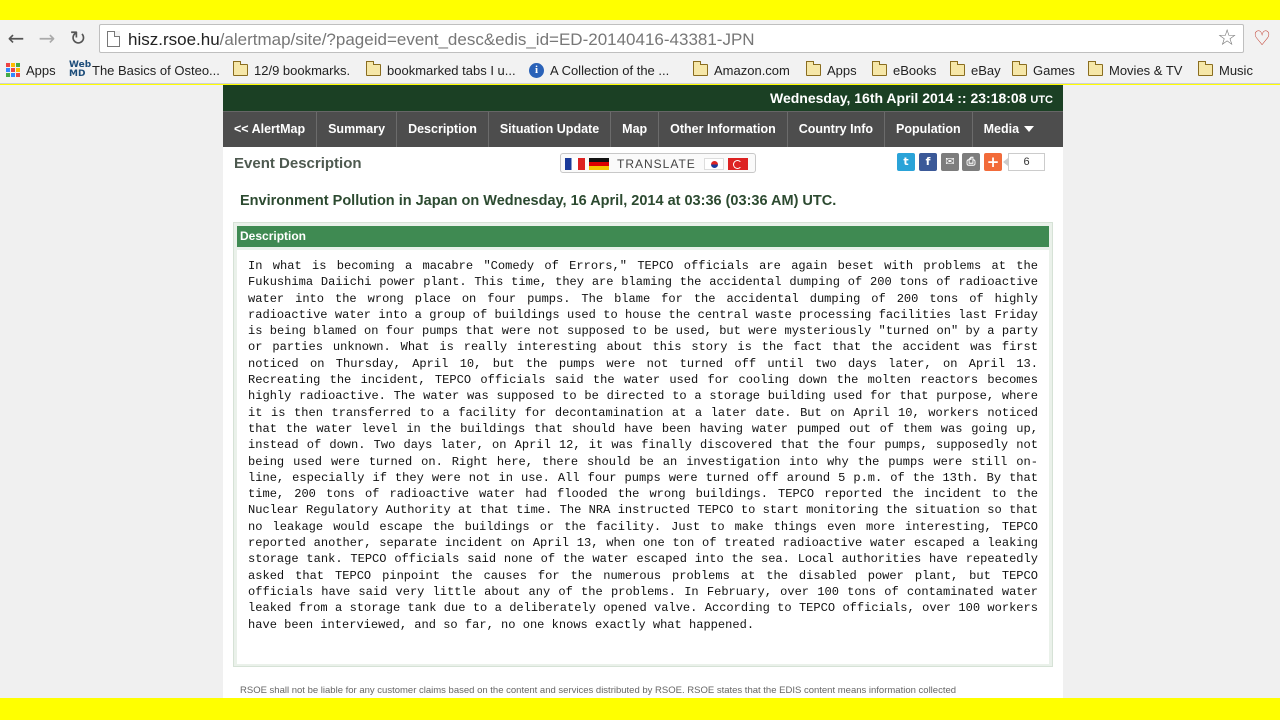 Image resolution: width=1280 pixels, height=720 pixels. I want to click on page-icon, so click(113, 39).